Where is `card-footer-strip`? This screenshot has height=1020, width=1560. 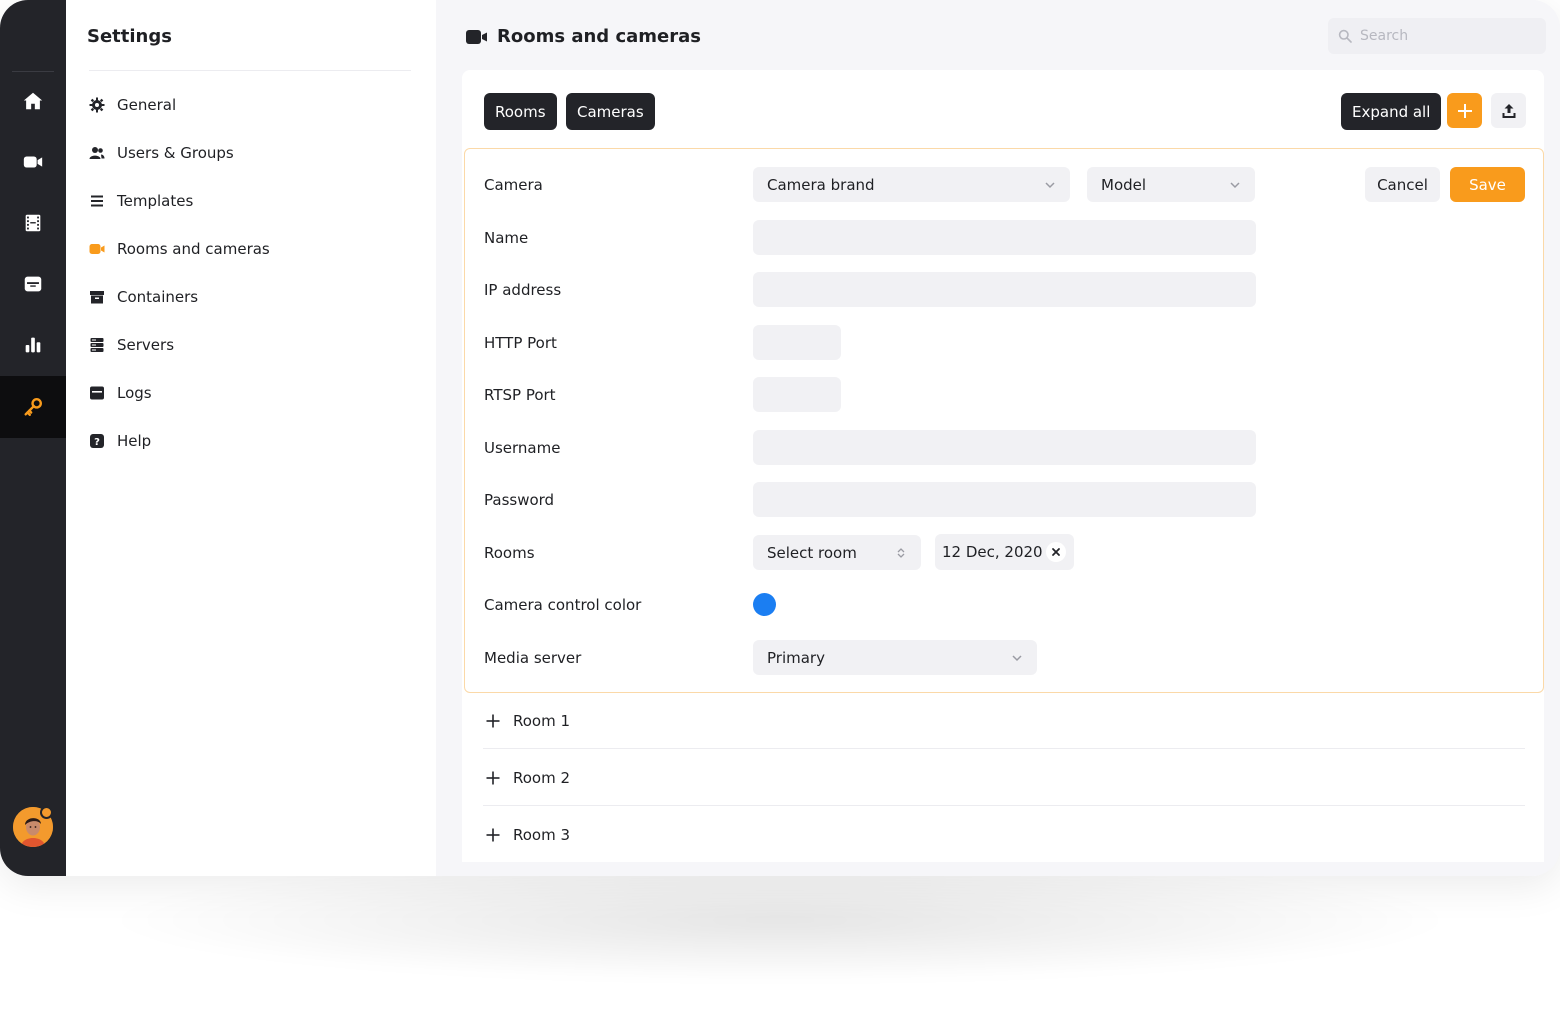 card-footer-strip is located at coordinates (1003, 869).